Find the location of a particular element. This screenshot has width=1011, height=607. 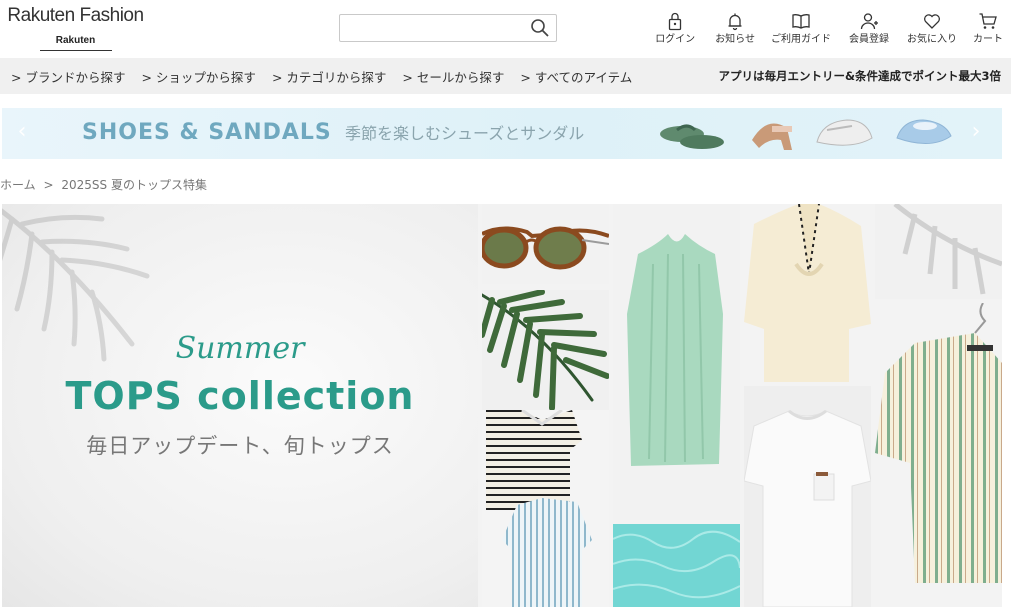

logo-main-text: Rakuten Fashion is located at coordinates (75, 15).